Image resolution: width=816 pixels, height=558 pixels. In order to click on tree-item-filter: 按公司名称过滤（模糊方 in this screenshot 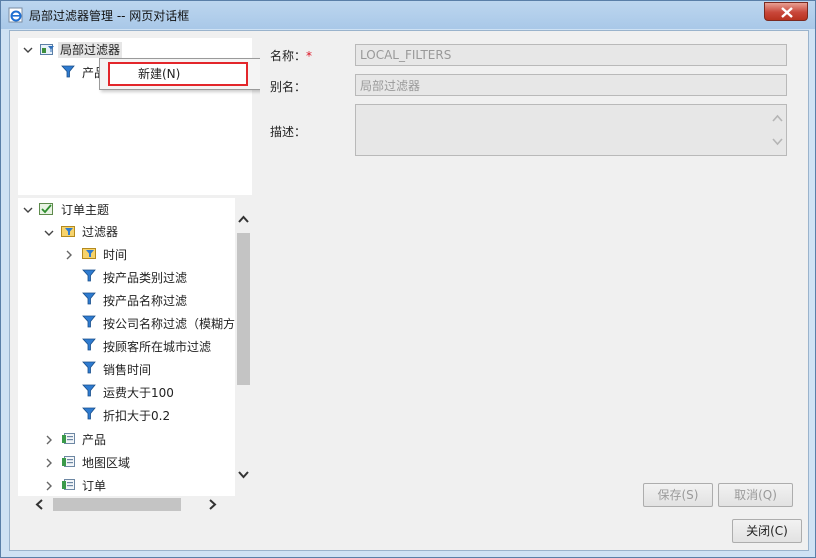, I will do `click(169, 324)`.